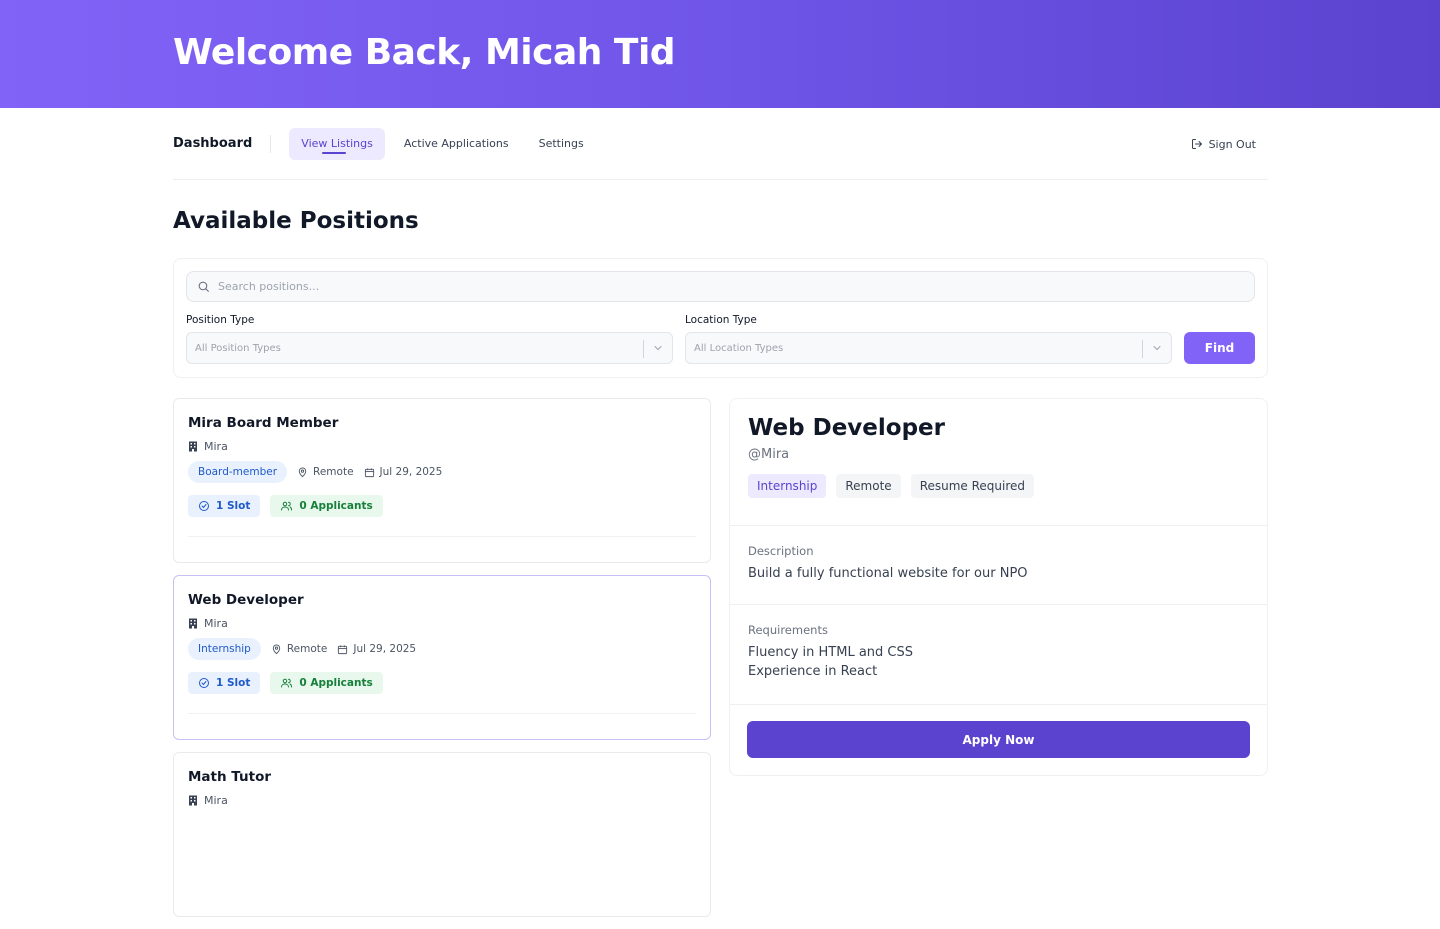 The width and height of the screenshot is (1440, 929). What do you see at coordinates (1232, 144) in the screenshot?
I see `sign-out-label: Sign Out` at bounding box center [1232, 144].